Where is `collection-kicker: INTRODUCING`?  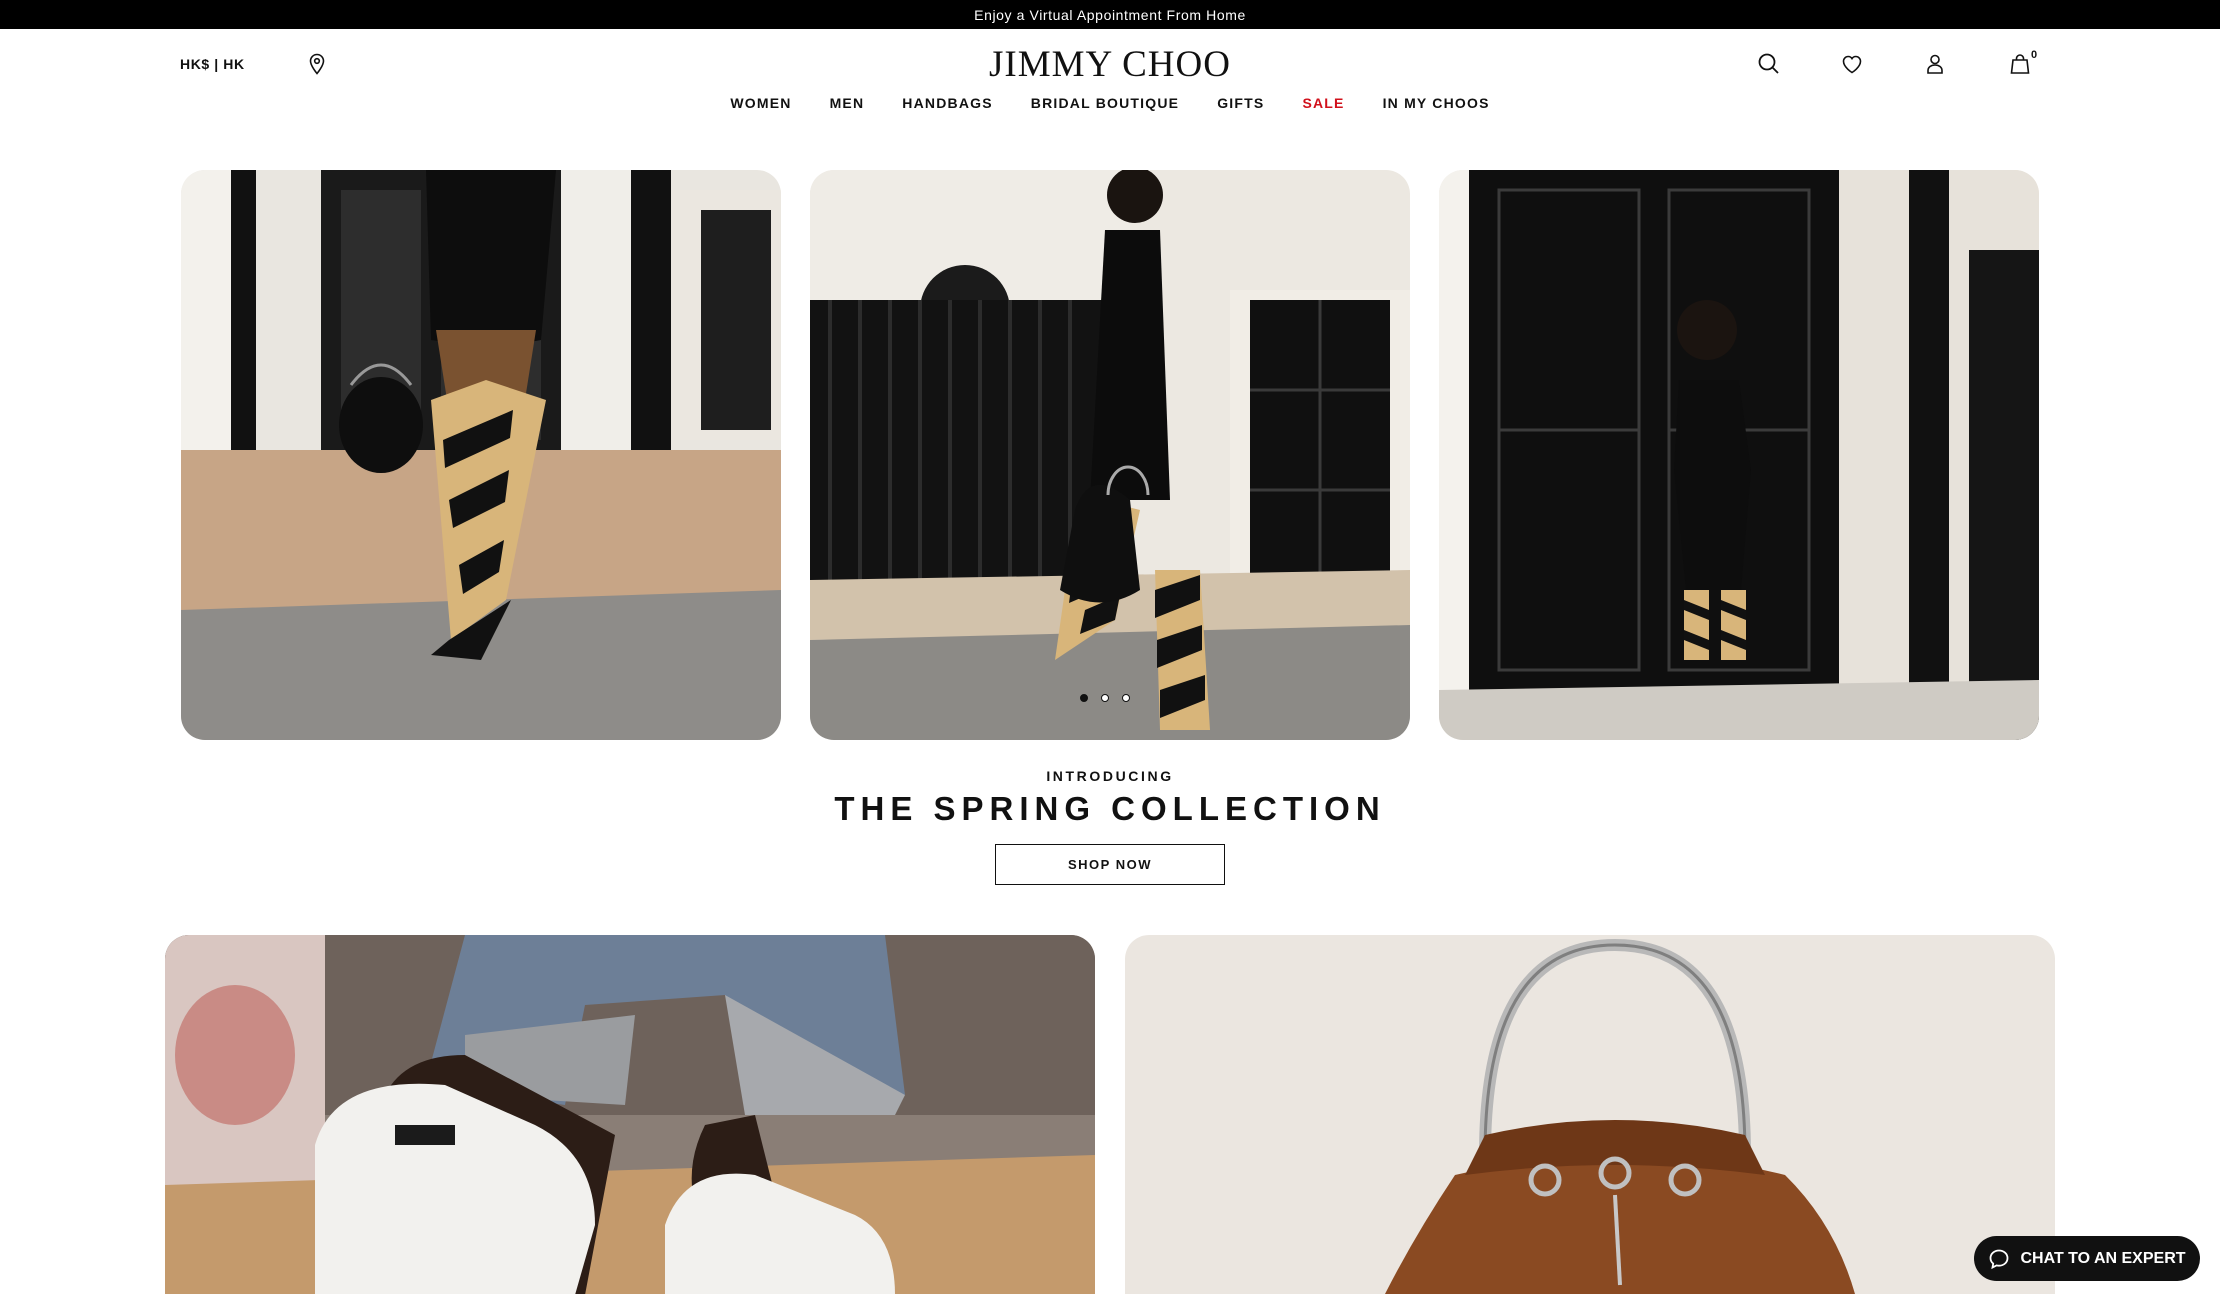
collection-kicker: INTRODUCING is located at coordinates (1110, 776).